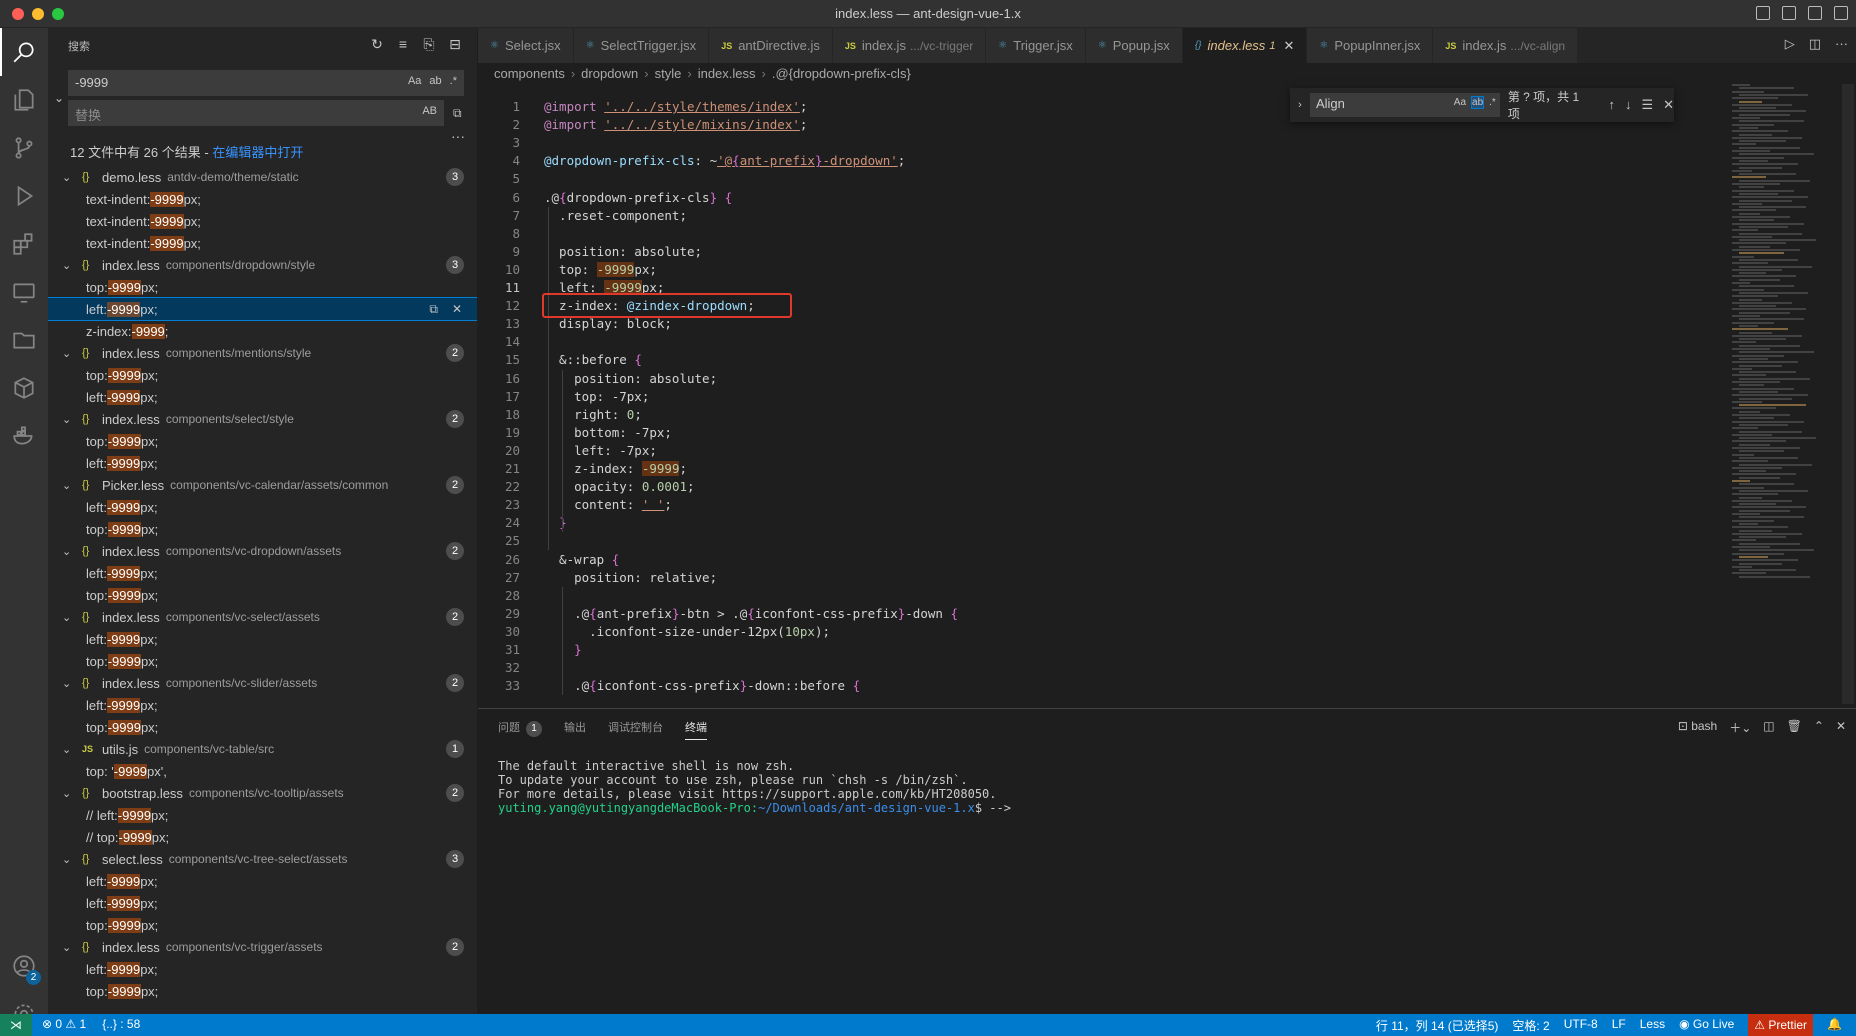  Describe the element at coordinates (520, 729) in the screenshot. I see `tab-problems: 问题 1` at that location.